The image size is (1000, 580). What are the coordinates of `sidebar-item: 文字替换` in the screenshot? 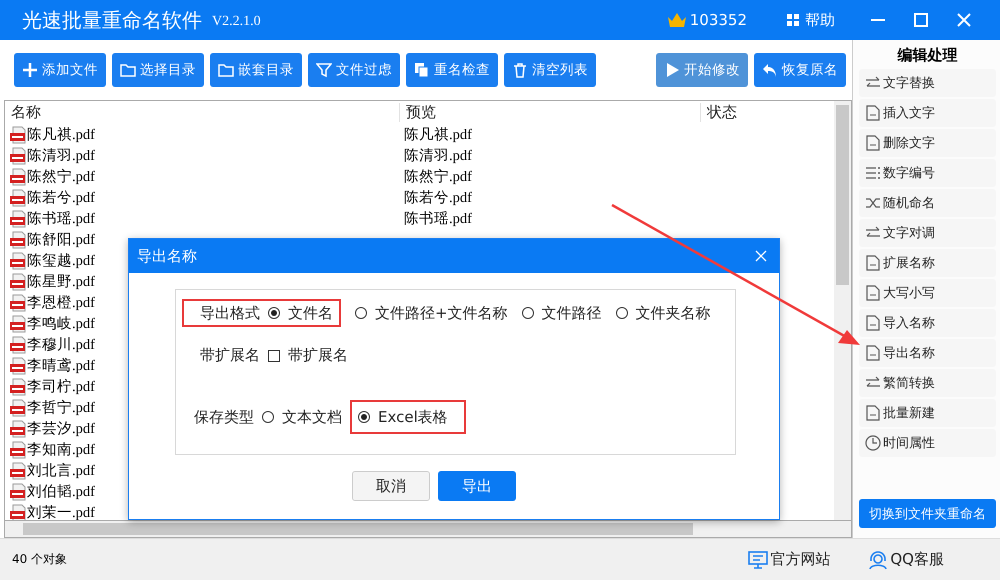 It's located at (927, 83).